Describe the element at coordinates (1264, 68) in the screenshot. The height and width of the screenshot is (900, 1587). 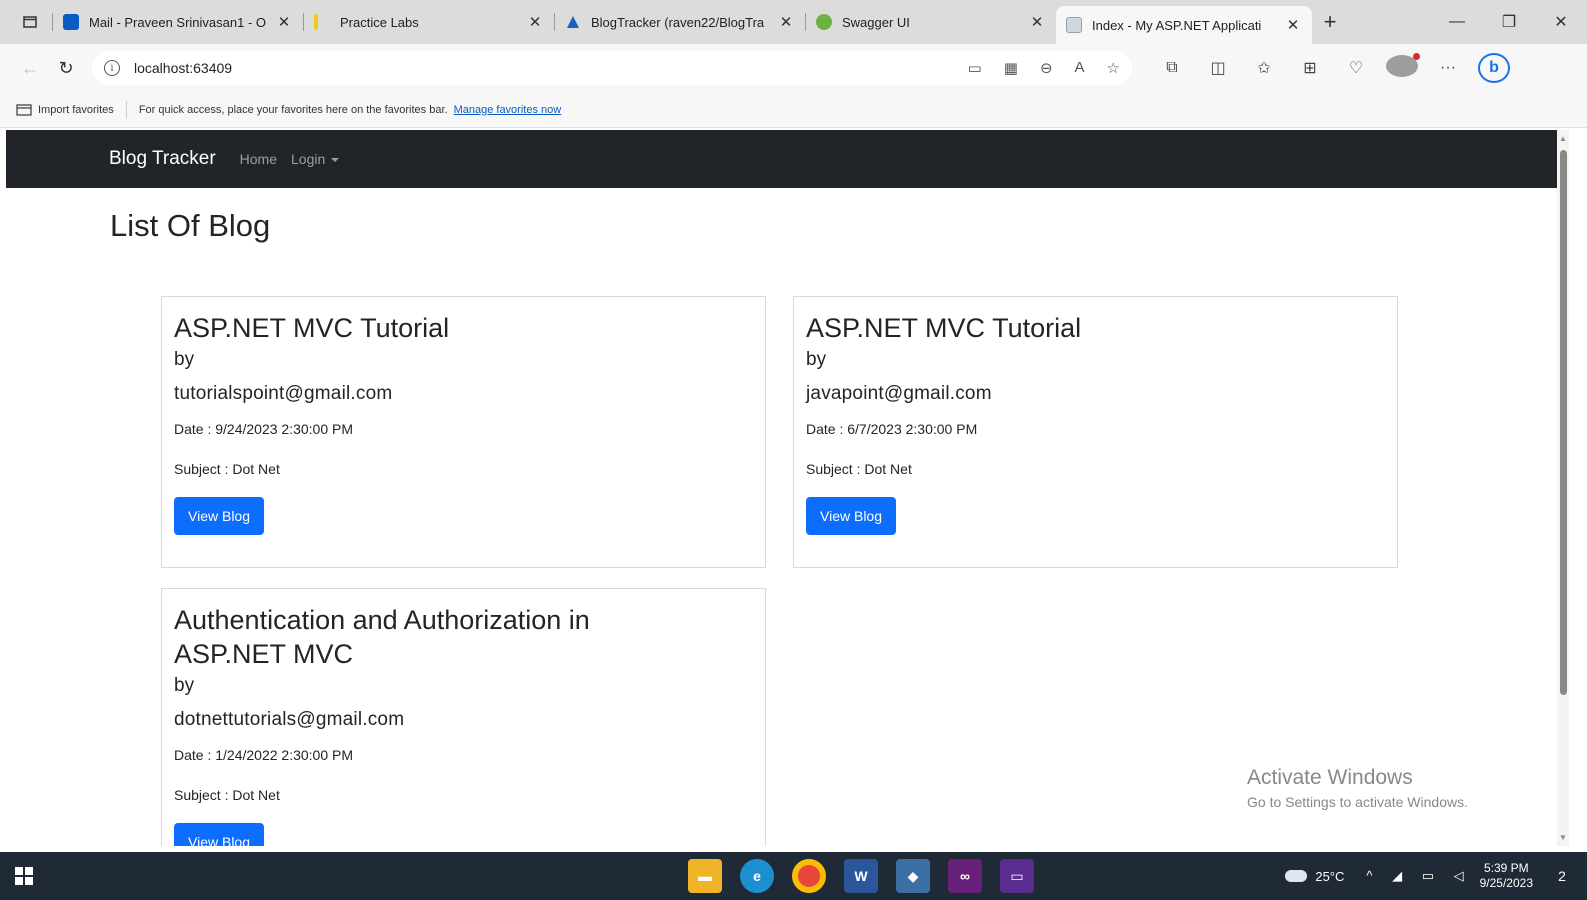
I see `favorites-icon: ✩` at that location.